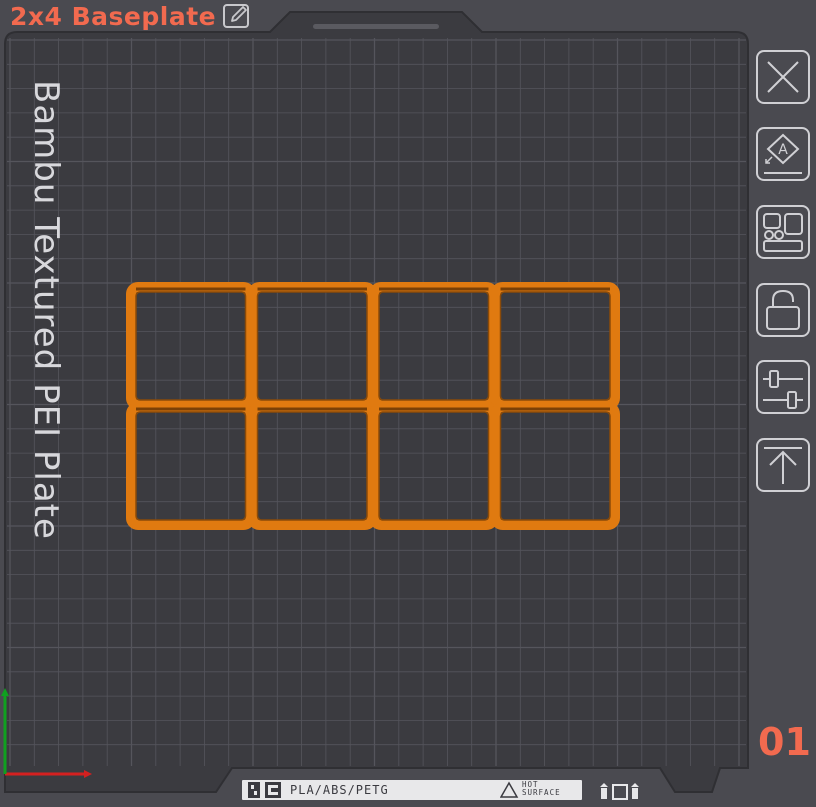 The height and width of the screenshot is (807, 816). Describe the element at coordinates (113, 16) in the screenshot. I see `plate-title: 2x4 Baseplate` at that location.